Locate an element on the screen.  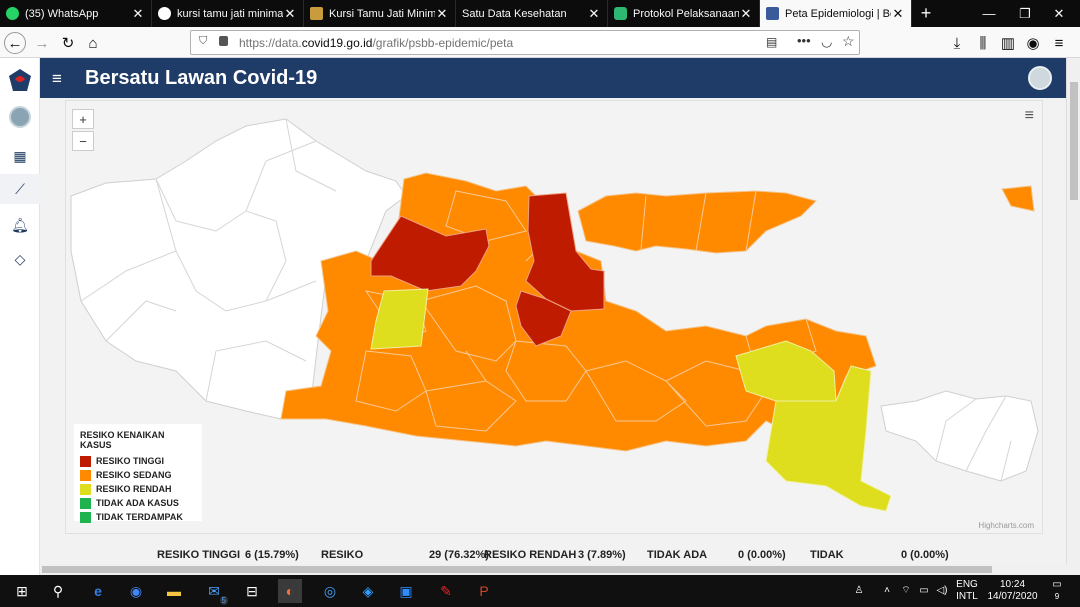
new-tab-button: + is located at coordinates (926, 13).